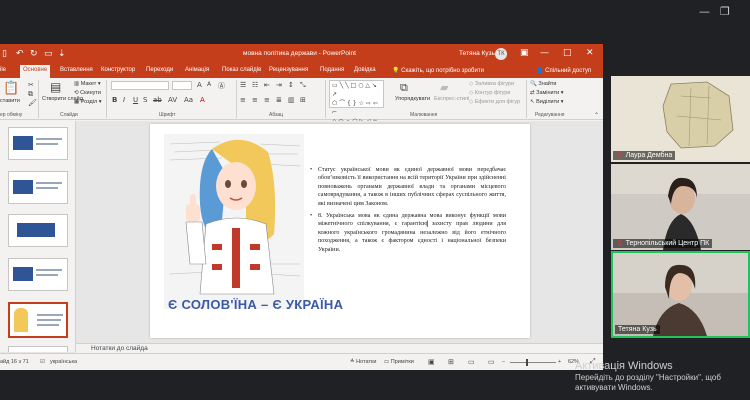 This screenshot has height=400, width=750. What do you see at coordinates (494, 102) in the screenshot?
I see `shape-effects-button: ◇ Ефекти для фігур` at bounding box center [494, 102].